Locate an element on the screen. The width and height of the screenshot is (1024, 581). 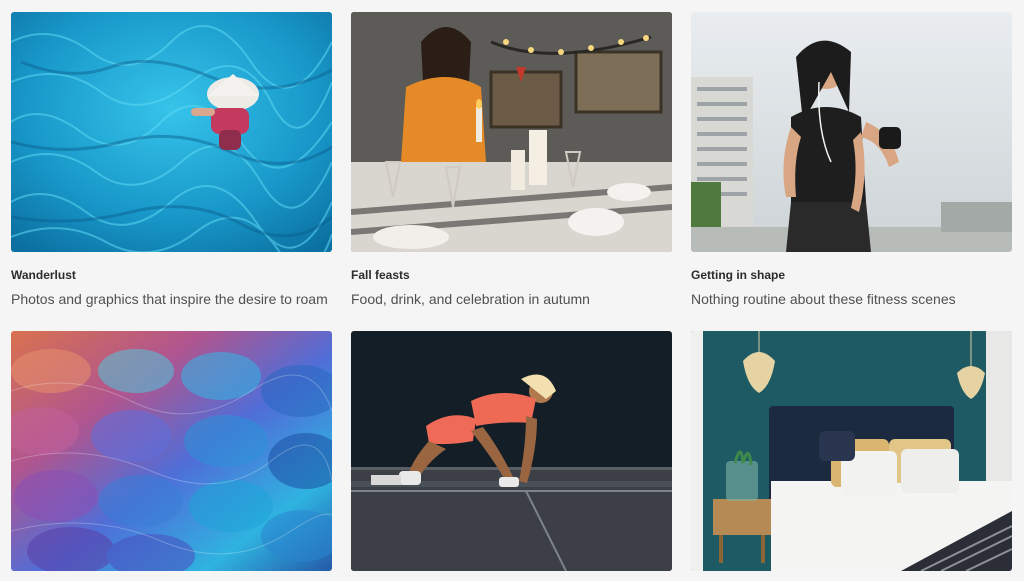
collection-title: Fall feasts is located at coordinates (511, 275).